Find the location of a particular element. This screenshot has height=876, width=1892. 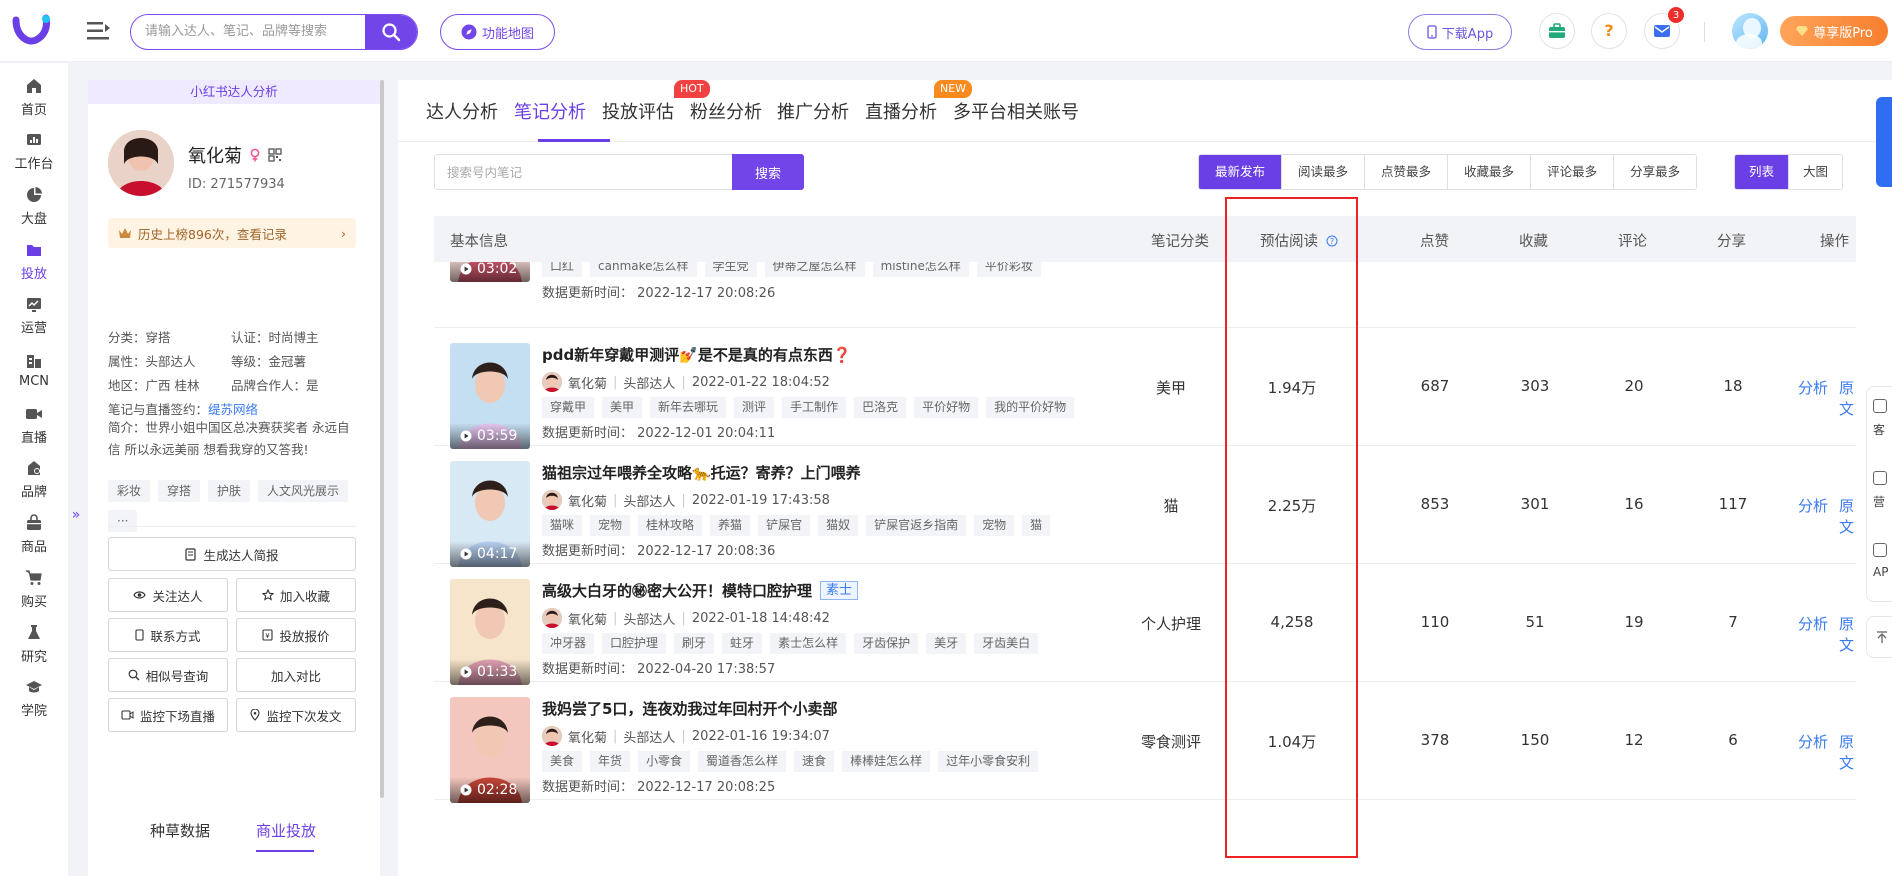

note-thumbnail: 04:17 is located at coordinates (490, 514).